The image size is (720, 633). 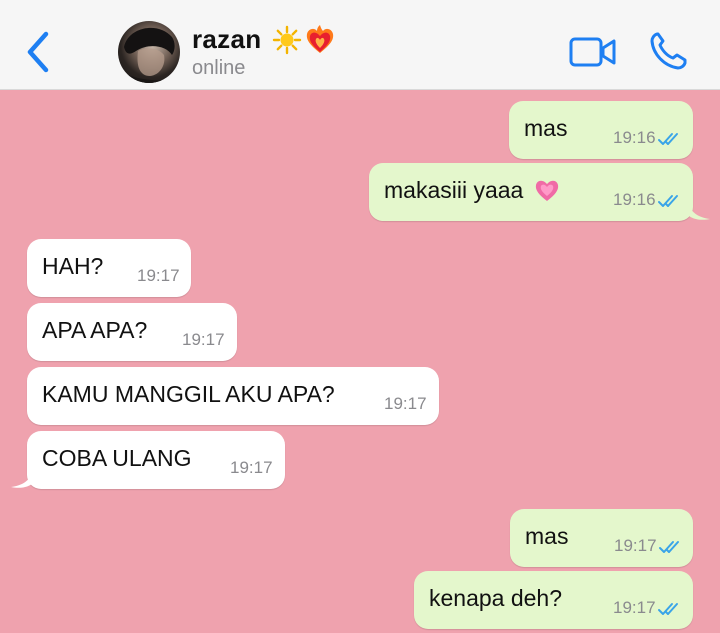 I want to click on message-text: KAMU MANGGIL AKU APA?, so click(x=188, y=394).